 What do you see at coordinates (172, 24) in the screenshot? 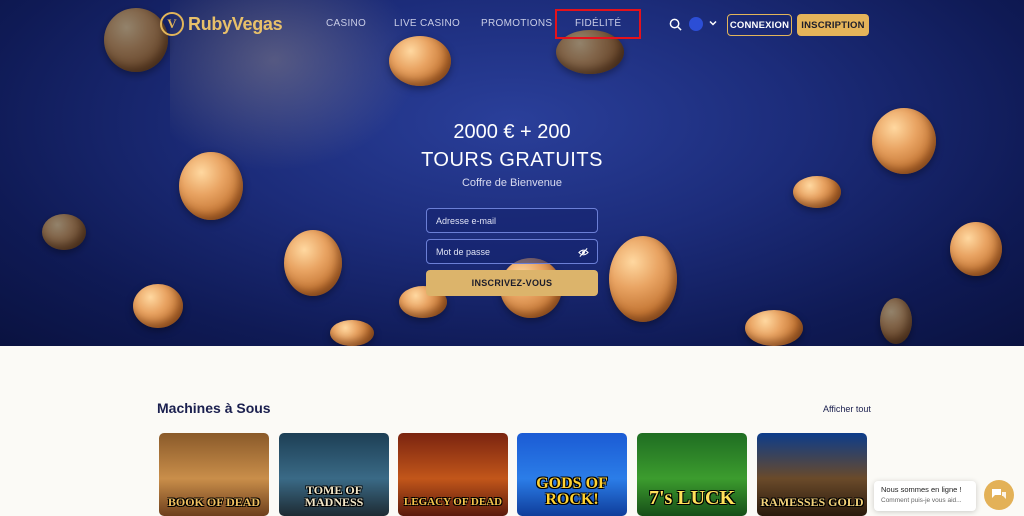
I see `logo-mark: V` at bounding box center [172, 24].